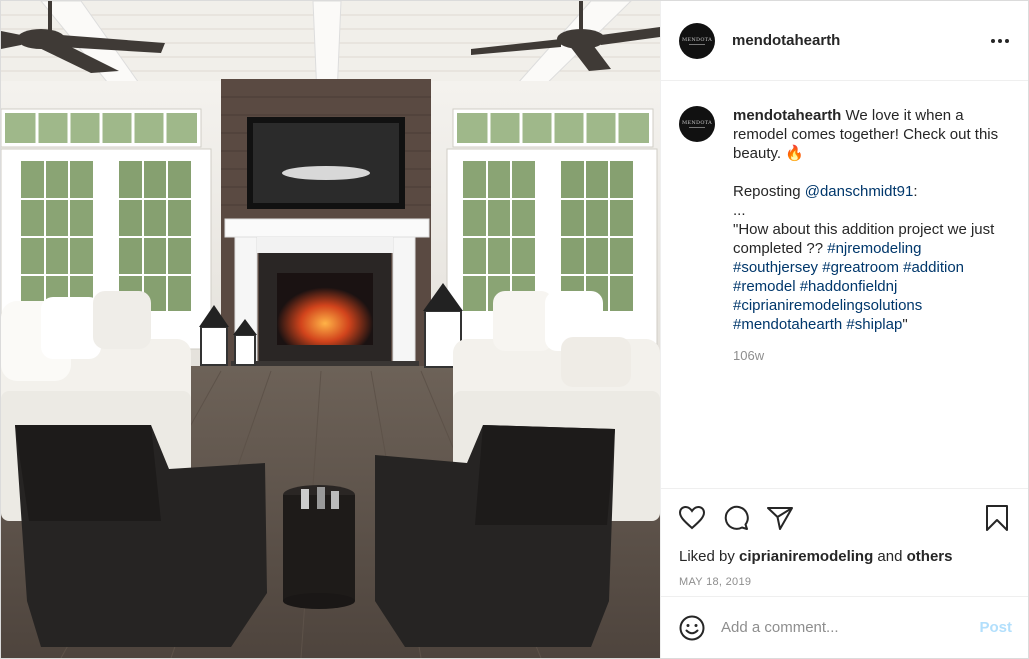  What do you see at coordinates (872, 355) in the screenshot?
I see `time-ago: 106w` at bounding box center [872, 355].